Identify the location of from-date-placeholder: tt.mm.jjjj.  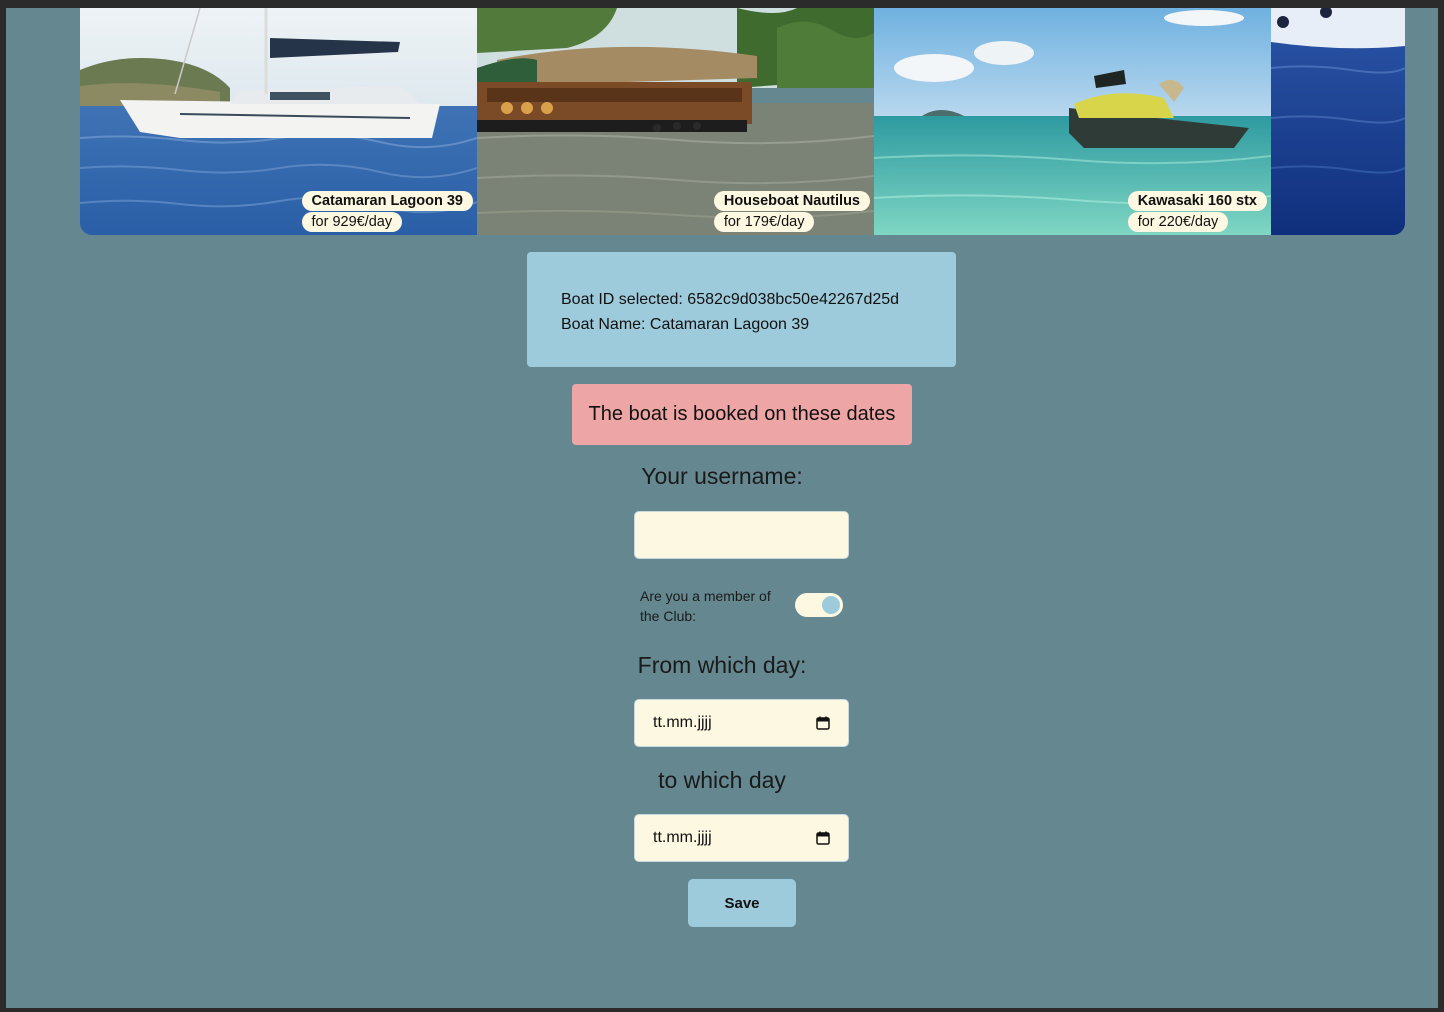
(682, 722).